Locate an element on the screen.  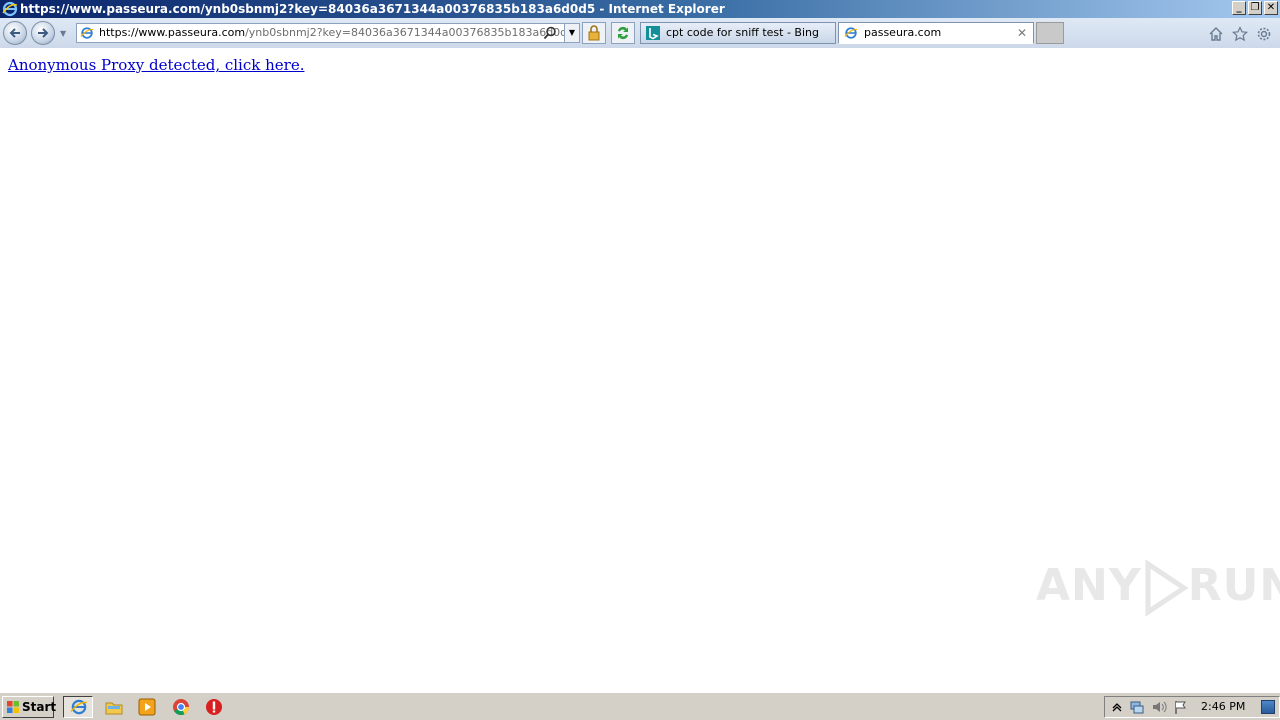
watermark-right: RUN is located at coordinates (1233, 585).